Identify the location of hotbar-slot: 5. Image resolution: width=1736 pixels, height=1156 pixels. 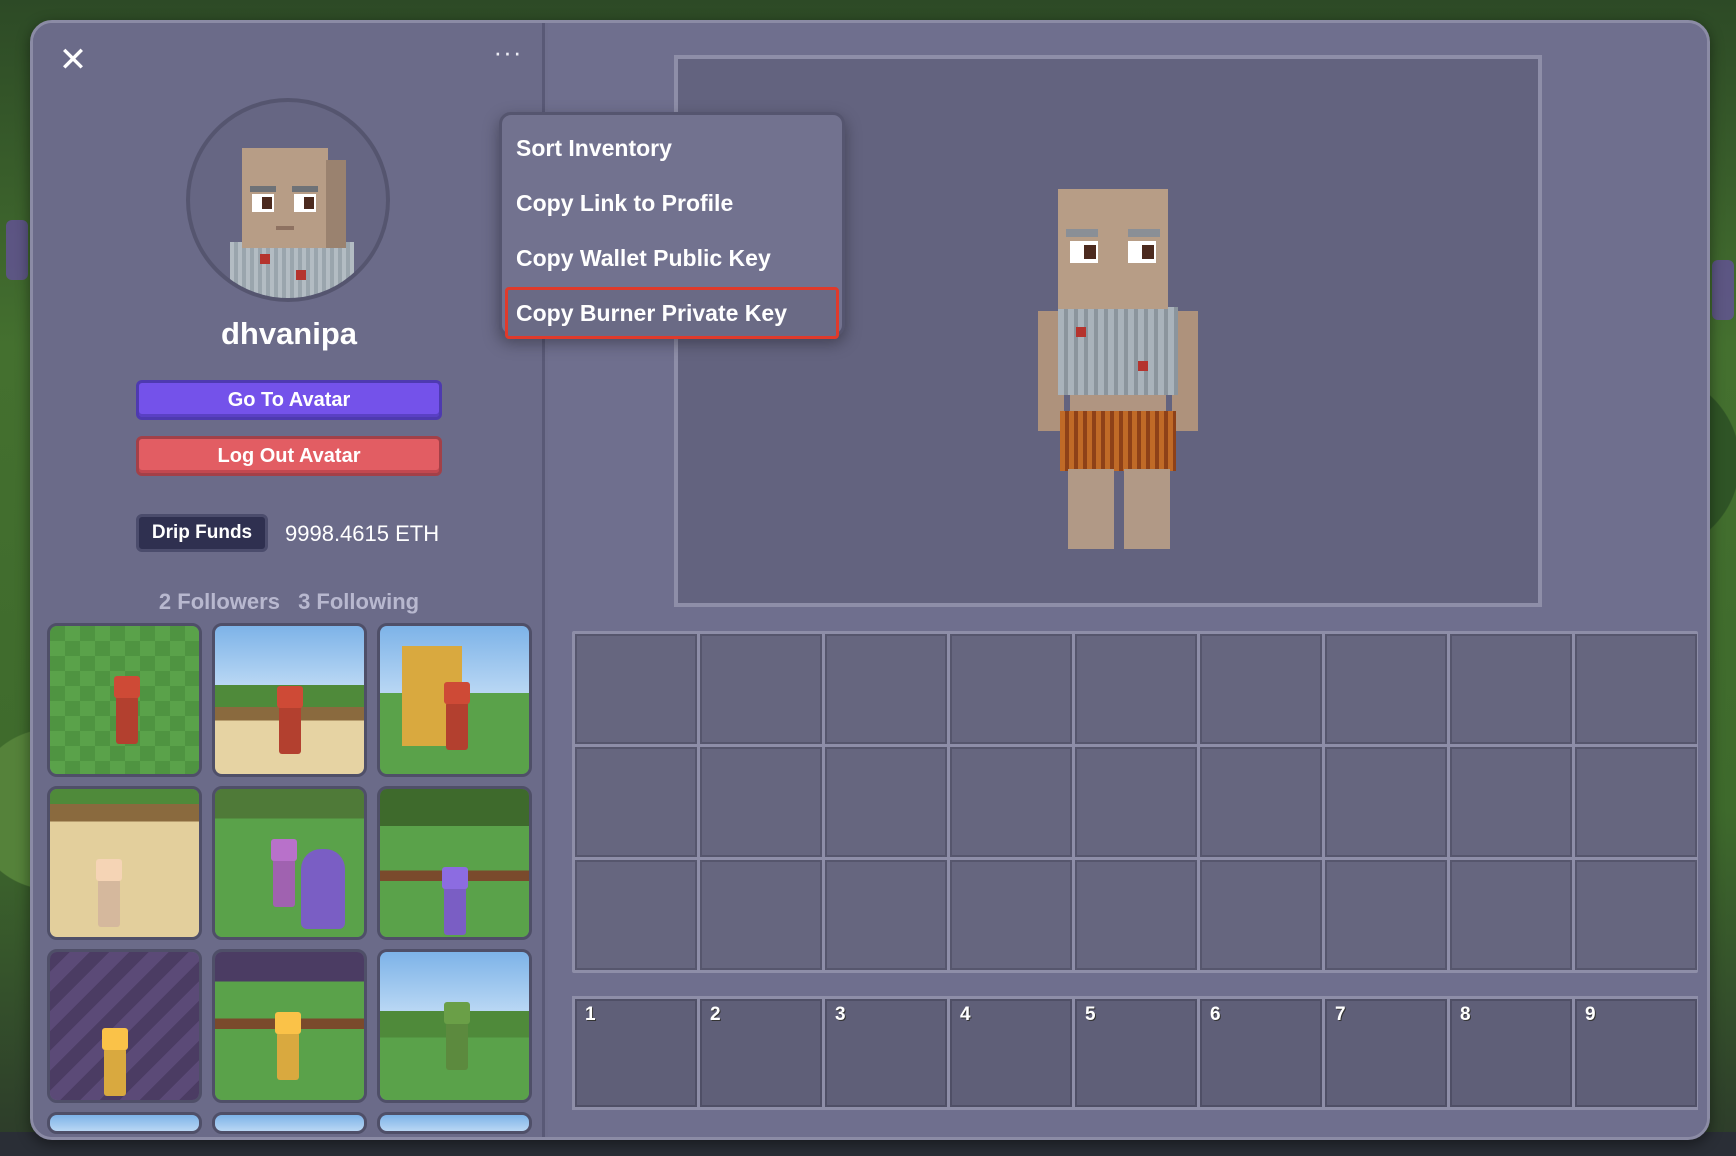
(1136, 1053).